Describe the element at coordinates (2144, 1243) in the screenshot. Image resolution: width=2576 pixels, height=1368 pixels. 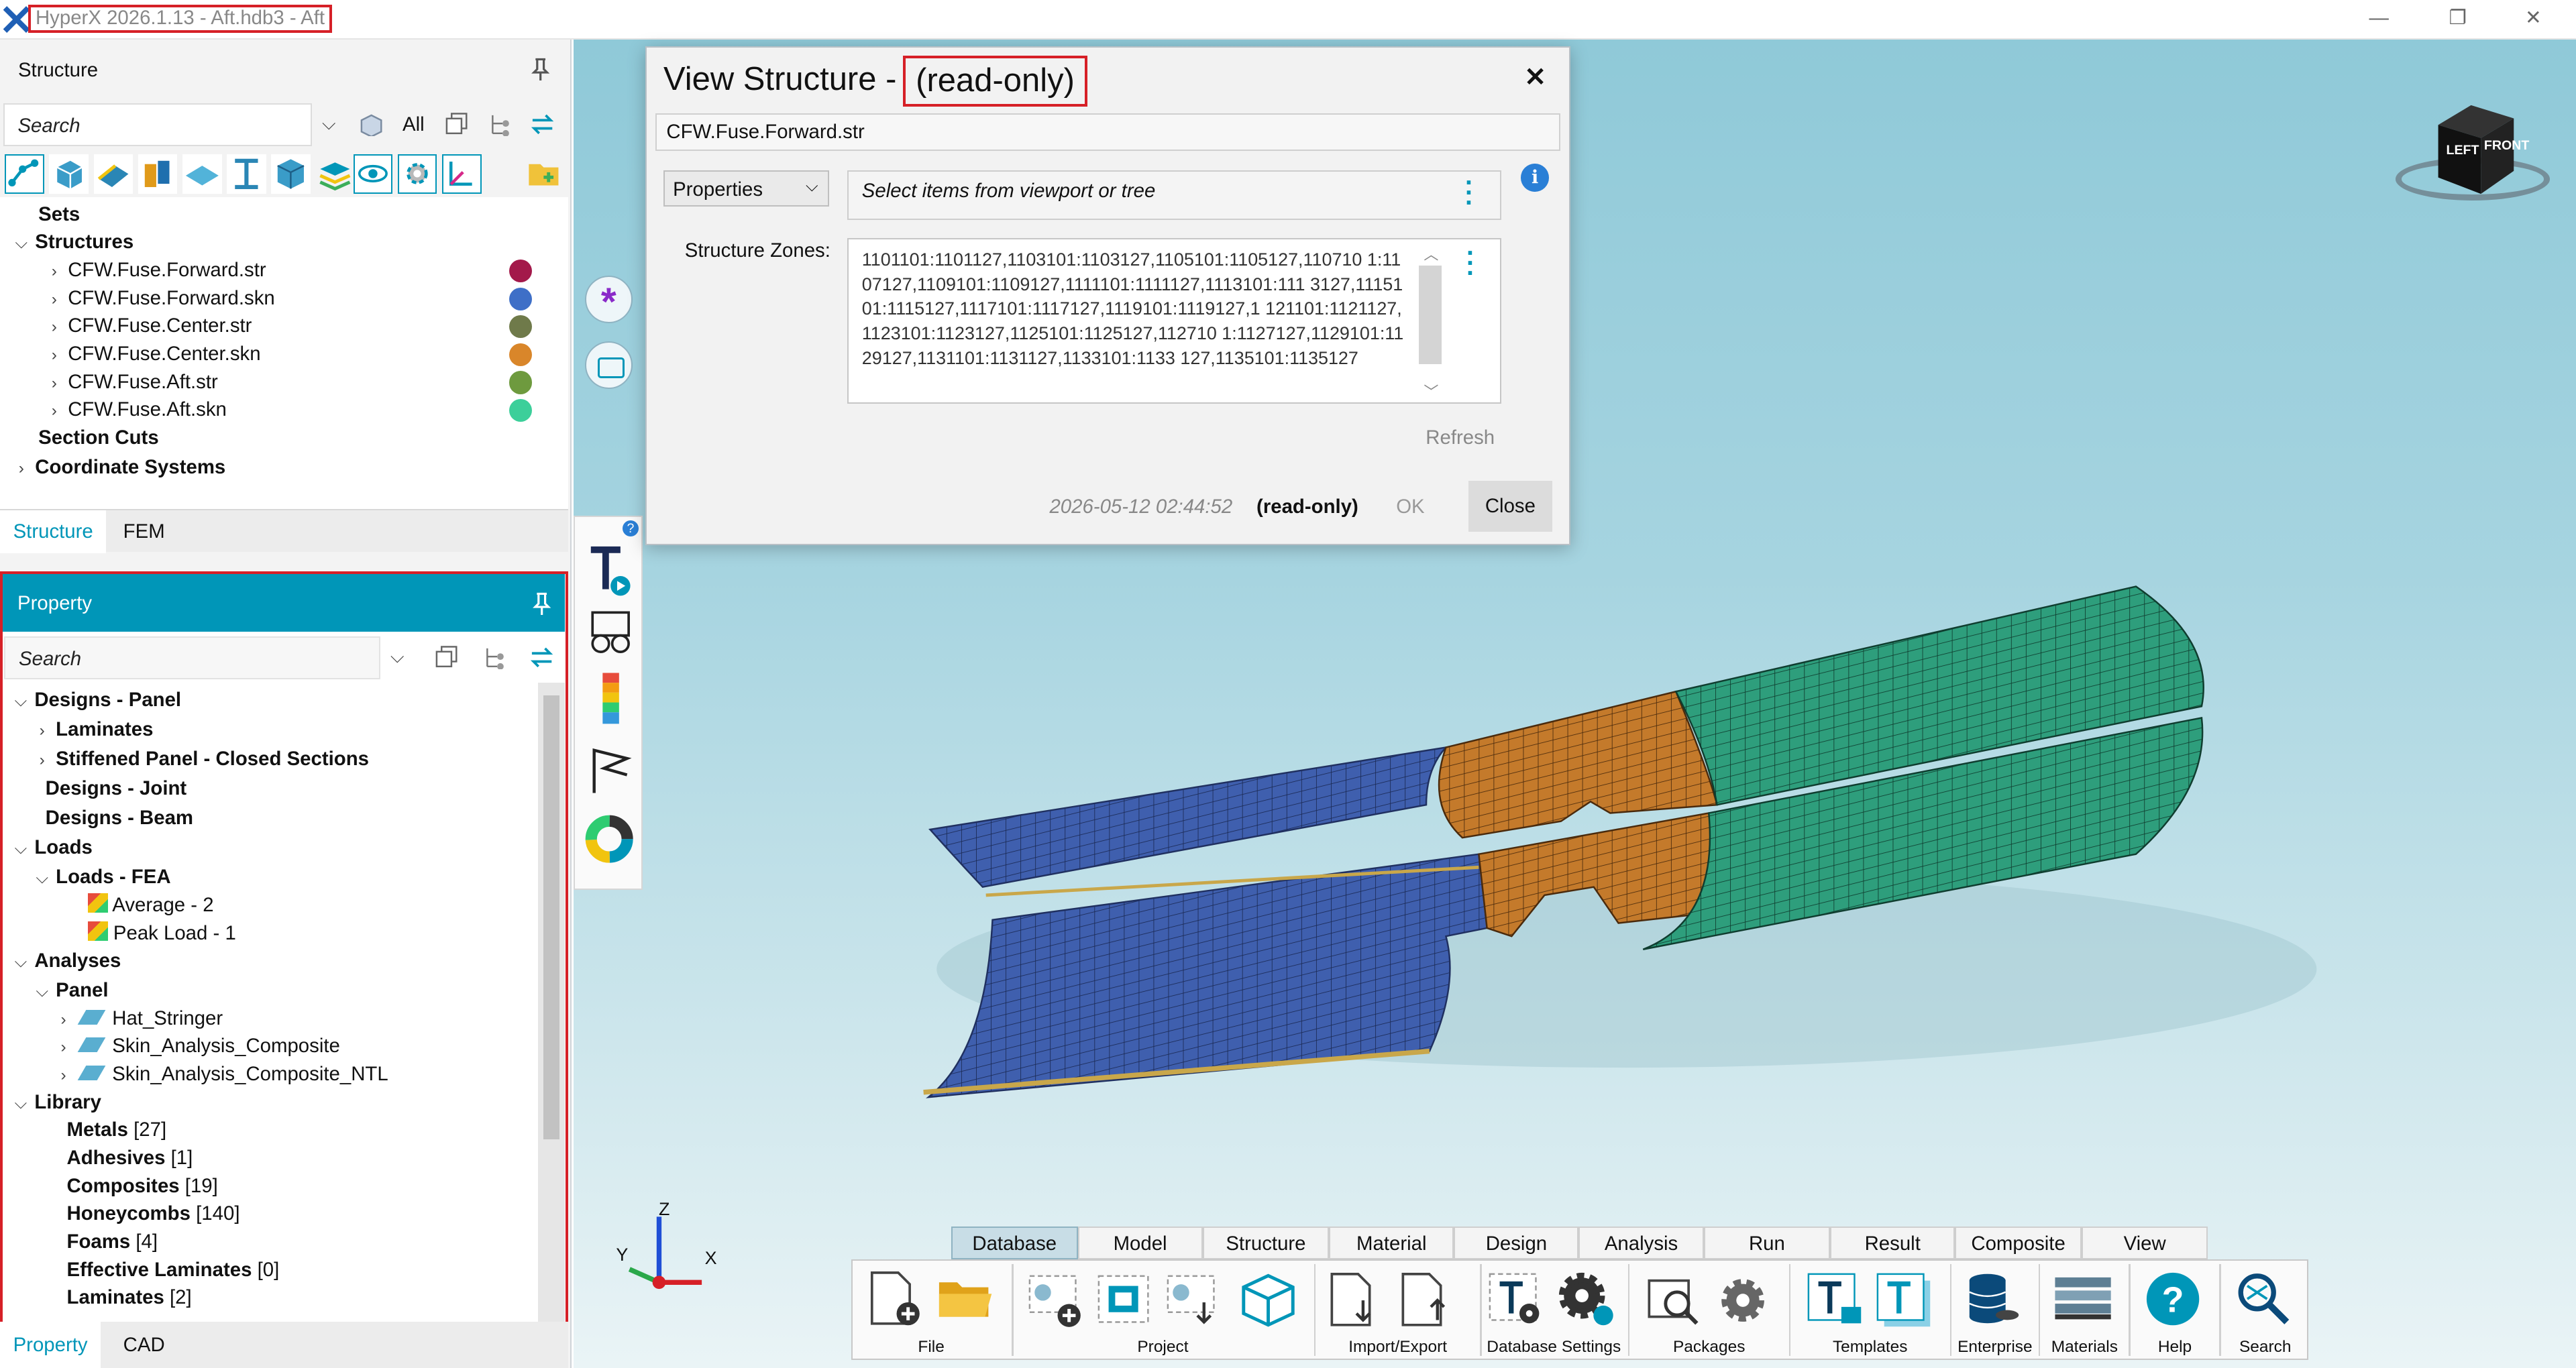
I see `ribbon-tab-view: View` at that location.